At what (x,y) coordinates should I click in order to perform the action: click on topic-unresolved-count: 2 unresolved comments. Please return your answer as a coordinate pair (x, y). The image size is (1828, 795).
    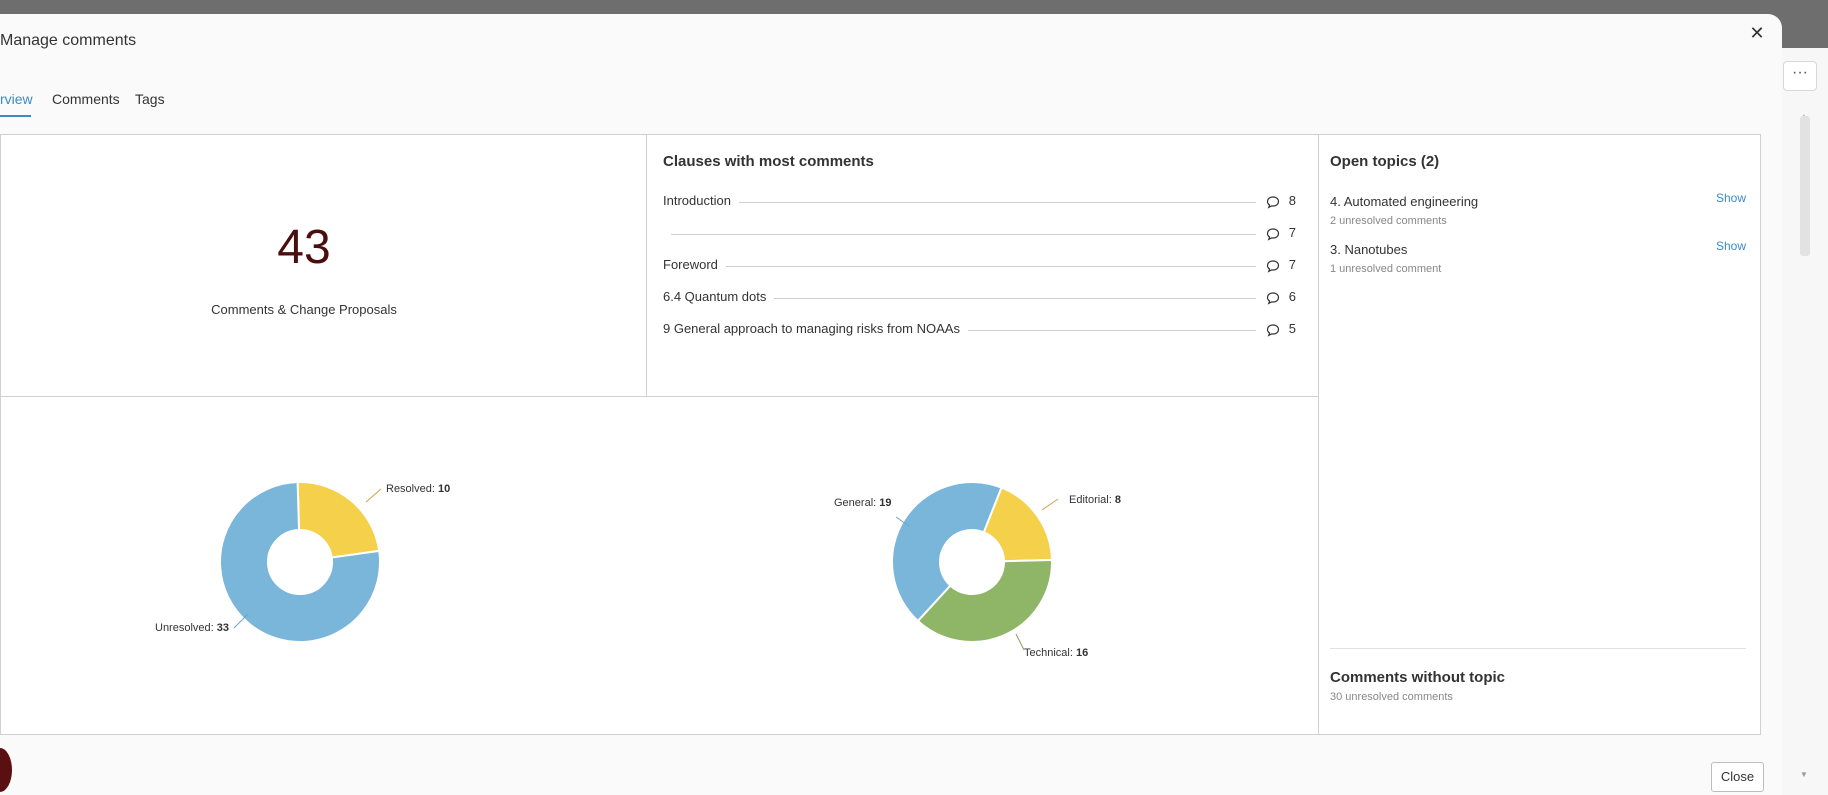
    Looking at the image, I should click on (1388, 221).